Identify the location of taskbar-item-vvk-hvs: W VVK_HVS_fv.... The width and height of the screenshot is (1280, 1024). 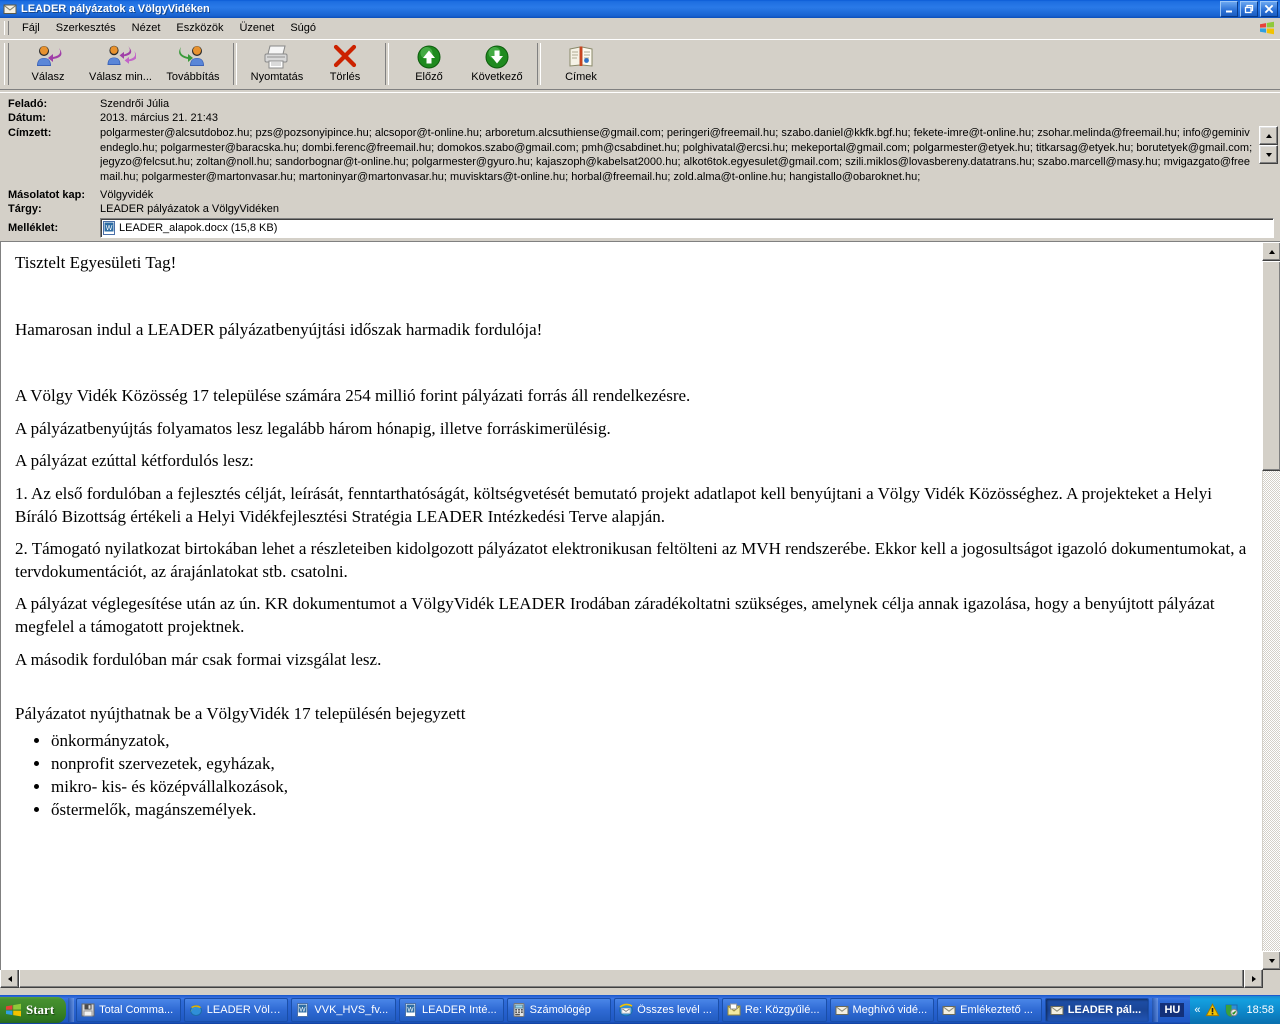
(344, 1010).